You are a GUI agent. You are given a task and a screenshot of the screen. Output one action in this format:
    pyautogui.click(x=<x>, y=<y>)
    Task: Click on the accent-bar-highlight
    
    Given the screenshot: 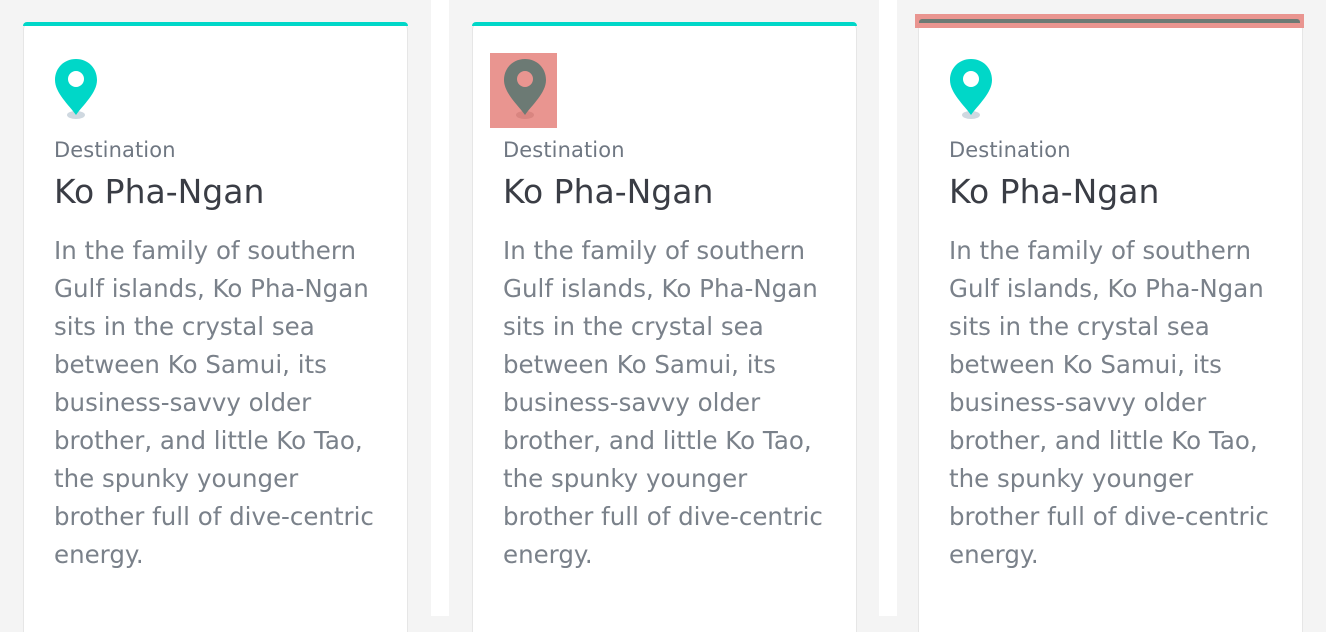 What is the action you would take?
    pyautogui.click(x=1109, y=21)
    